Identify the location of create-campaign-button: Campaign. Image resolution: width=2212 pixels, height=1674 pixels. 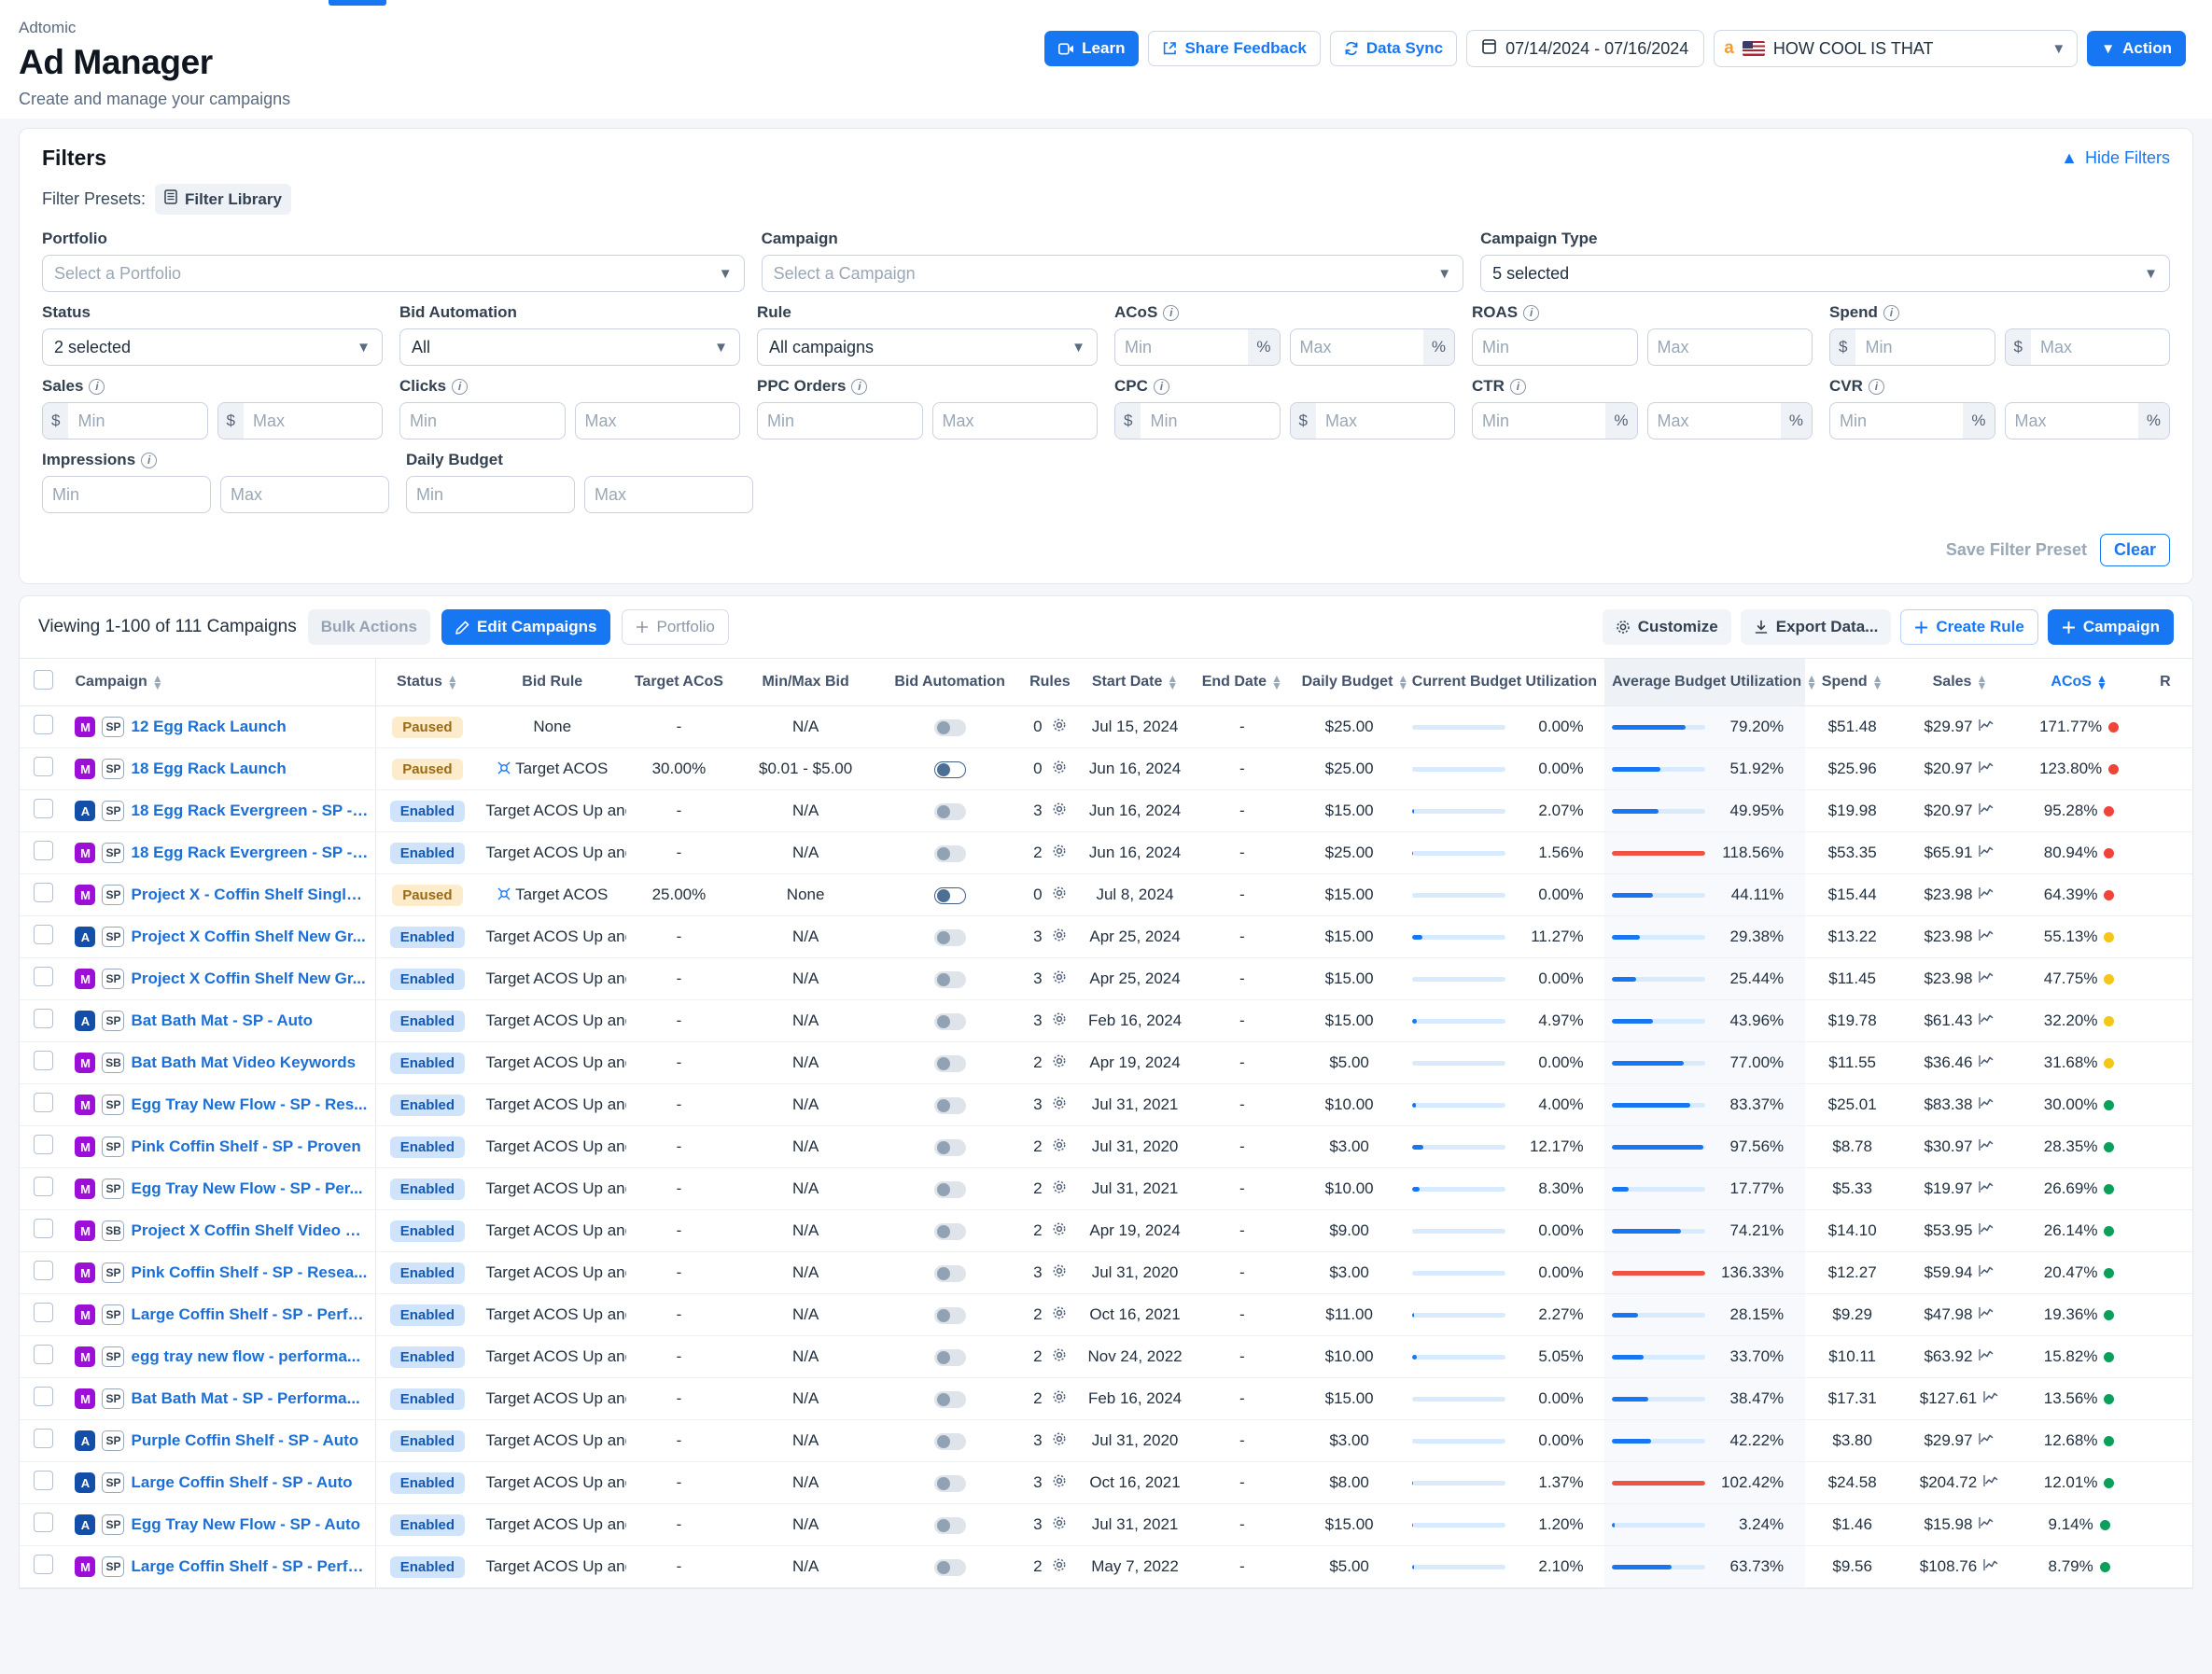
(2110, 627).